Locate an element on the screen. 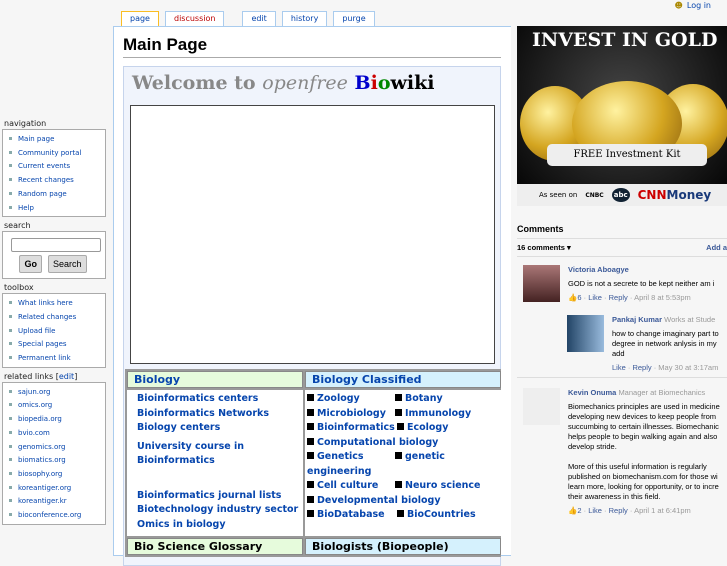  user-icon: ☻ is located at coordinates (678, 5).